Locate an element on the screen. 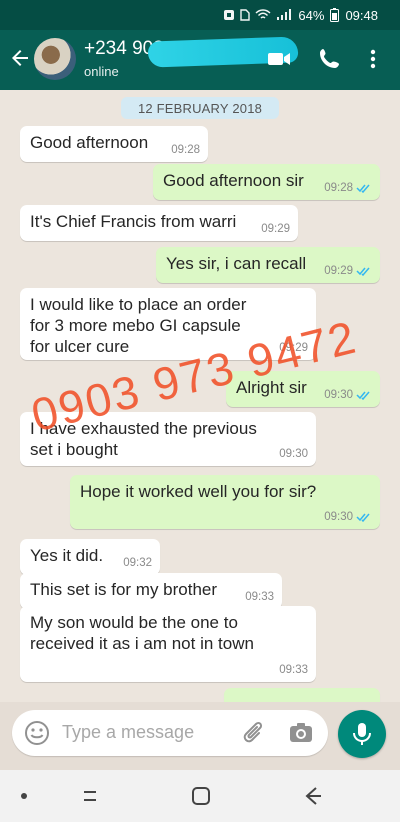  message-bubble: Good afternoon 09:28 is located at coordinates (114, 144).